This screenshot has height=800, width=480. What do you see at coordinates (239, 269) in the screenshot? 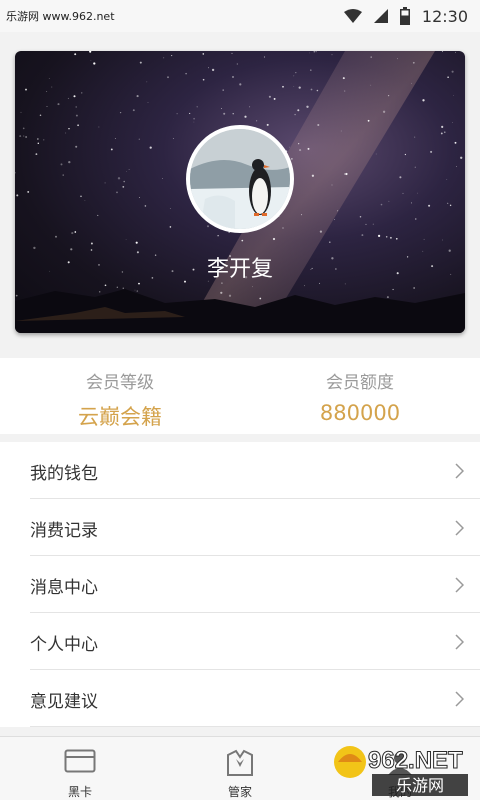
I see `user-name: 李开复` at bounding box center [239, 269].